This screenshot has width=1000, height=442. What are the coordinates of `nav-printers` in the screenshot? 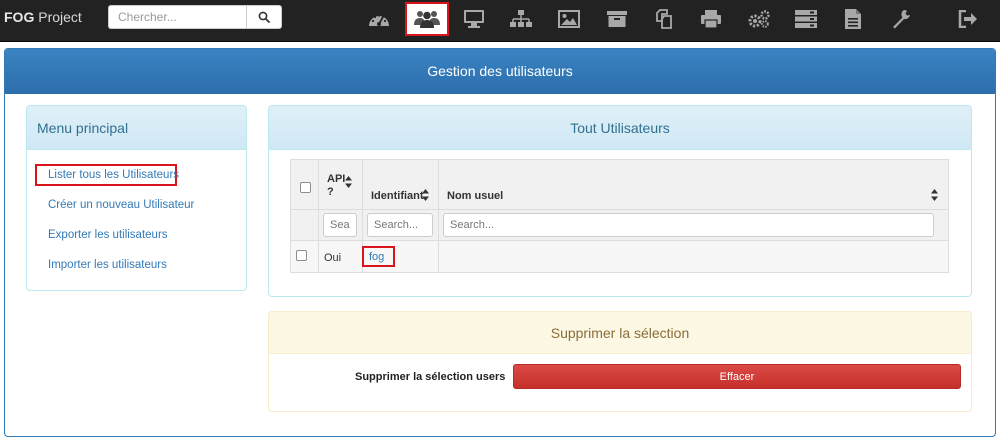 It's located at (711, 19).